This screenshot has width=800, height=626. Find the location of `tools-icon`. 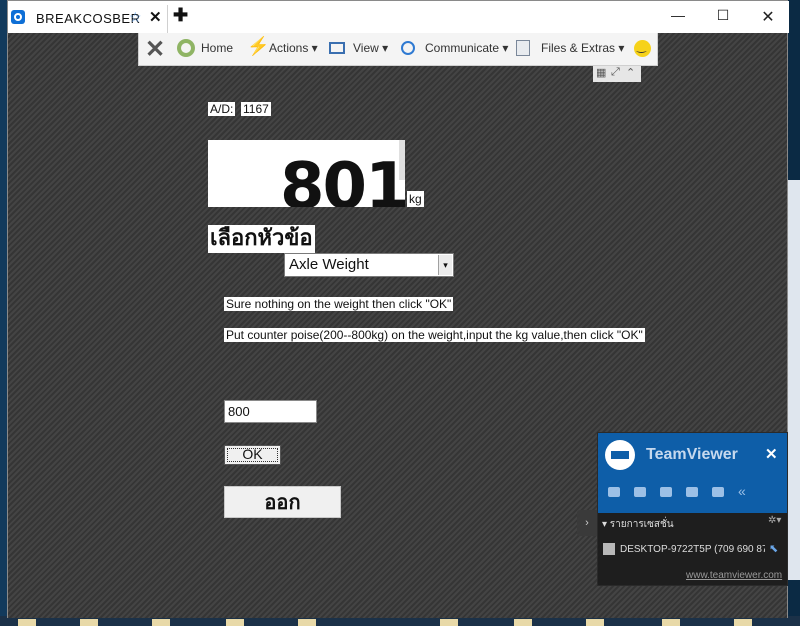

tools-icon is located at coordinates (718, 492).